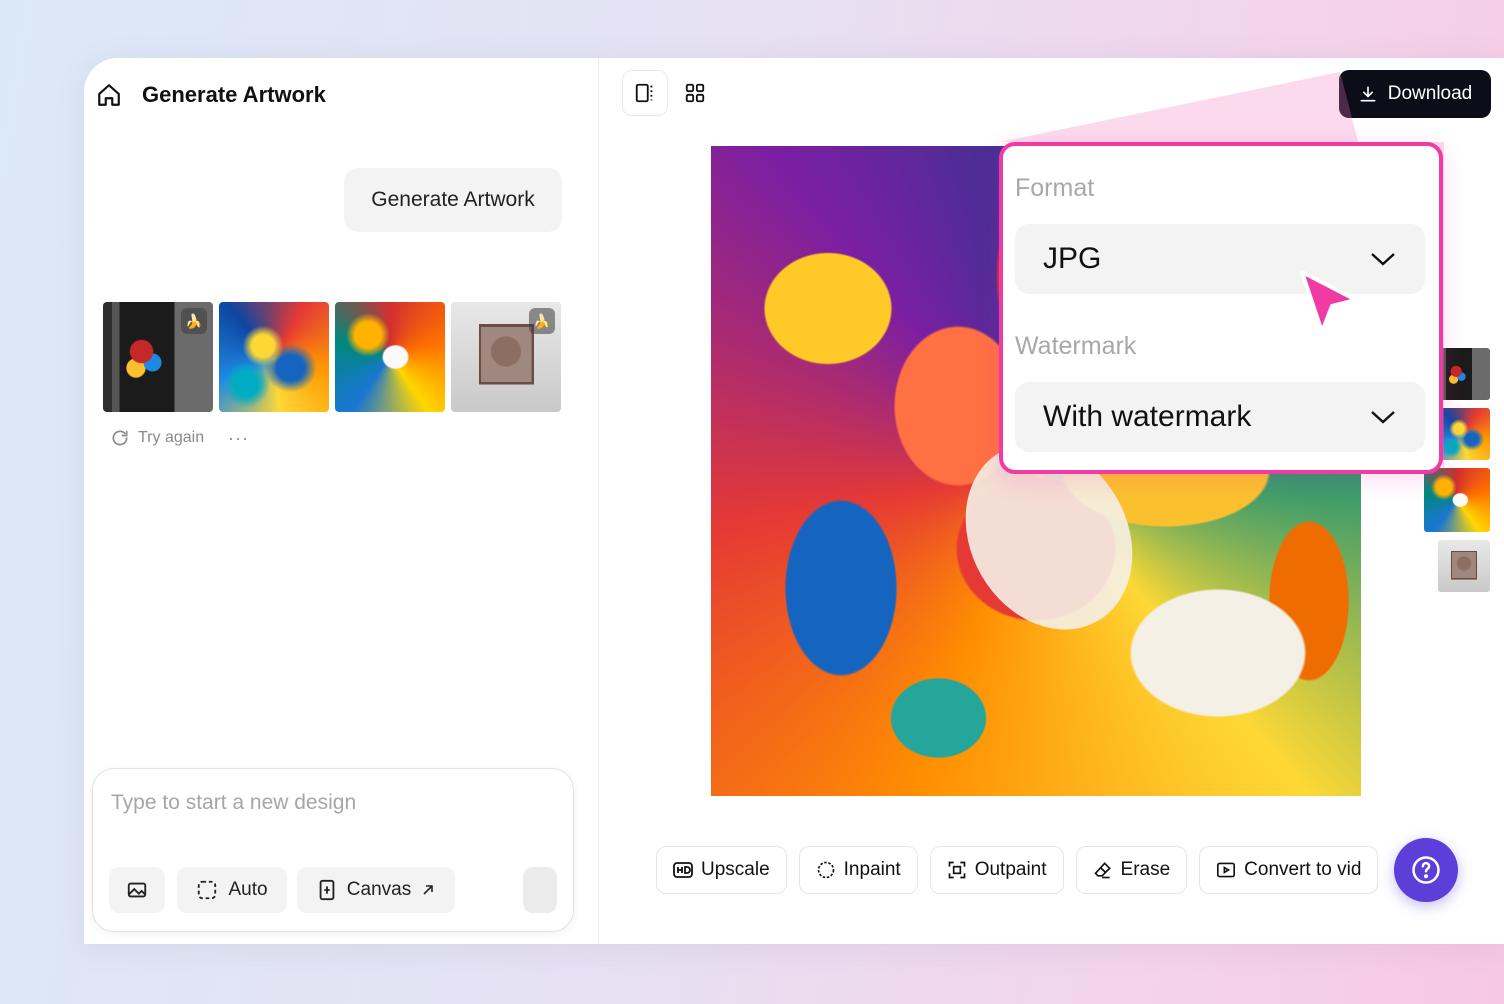  I want to click on auto-label: Auto, so click(248, 889).